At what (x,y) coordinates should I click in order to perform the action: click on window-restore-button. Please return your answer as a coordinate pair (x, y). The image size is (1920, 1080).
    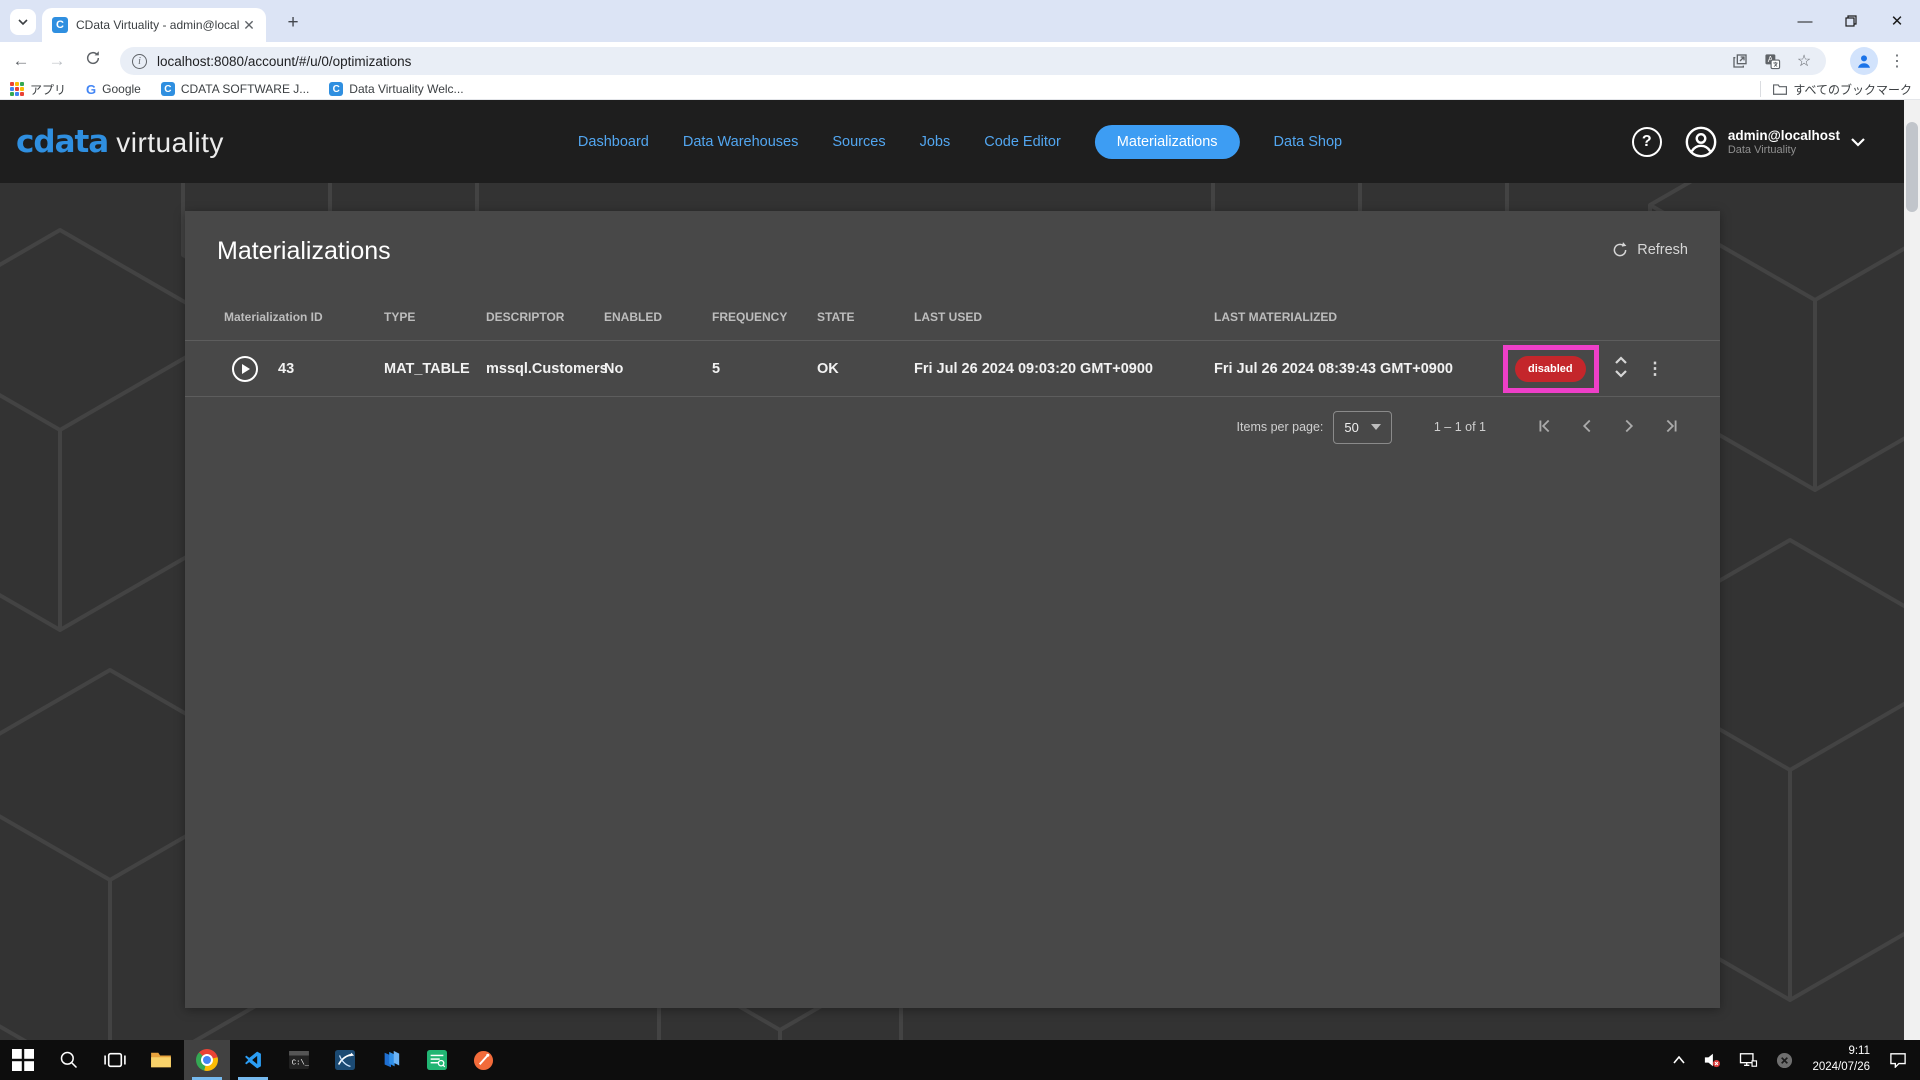
    Looking at the image, I should click on (1851, 21).